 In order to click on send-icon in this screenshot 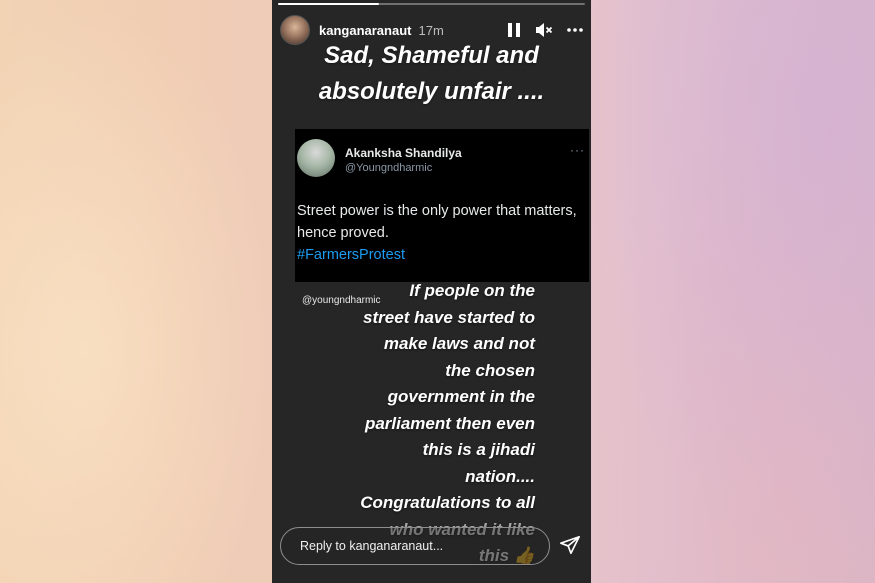, I will do `click(570, 545)`.